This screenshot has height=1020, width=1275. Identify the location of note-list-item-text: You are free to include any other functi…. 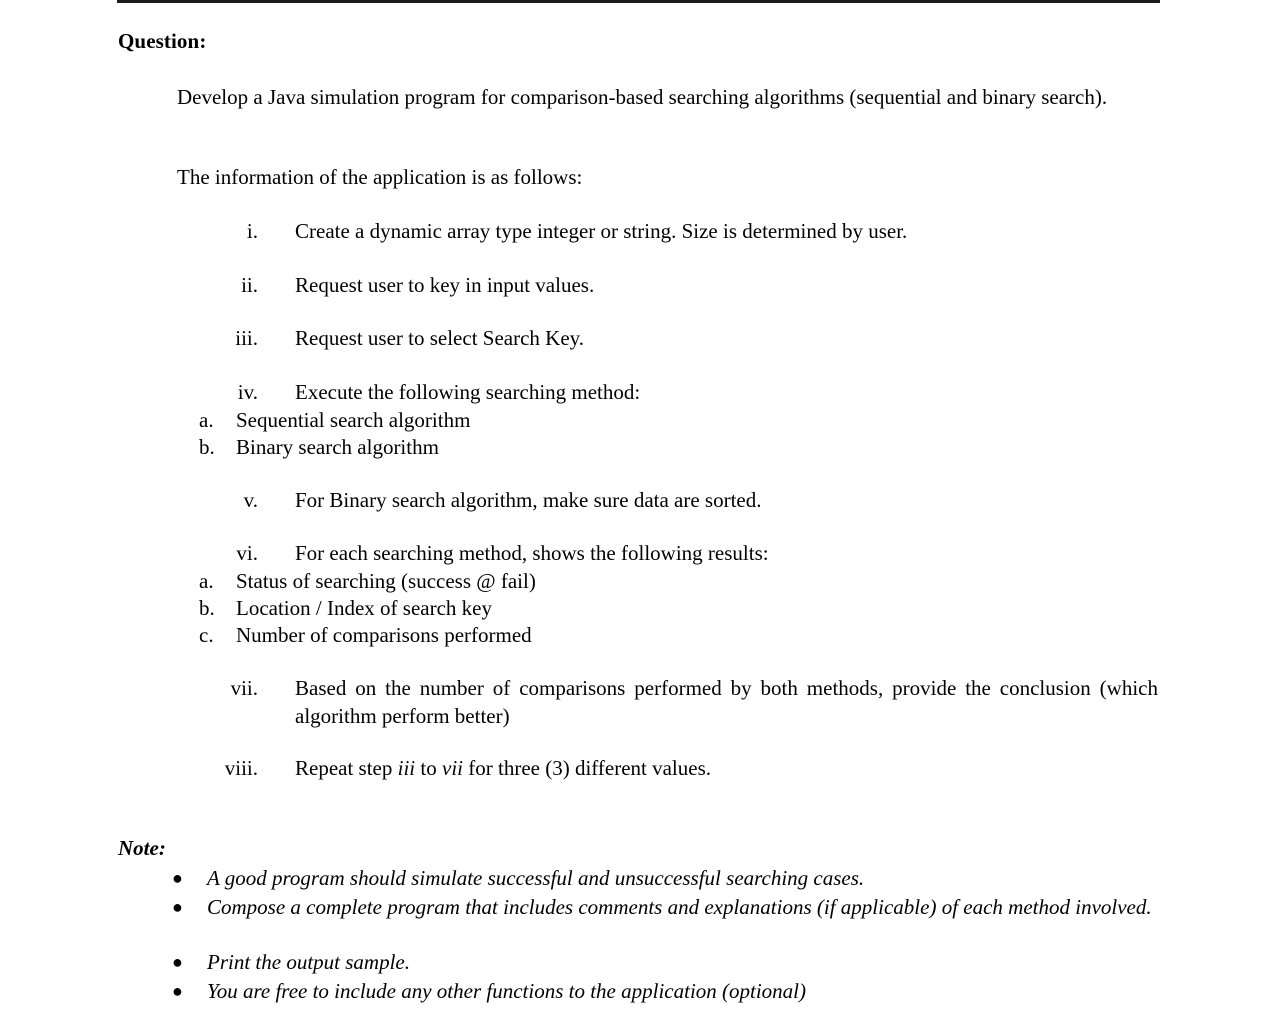
(507, 991).